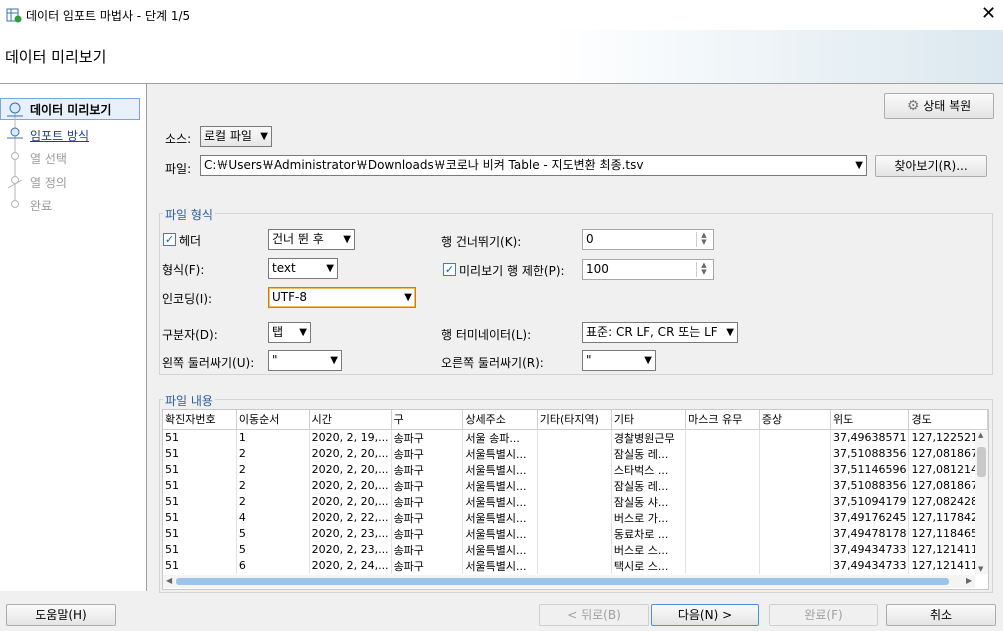 This screenshot has width=1003, height=631. Describe the element at coordinates (273, 420) in the screenshot. I see `column-header: 이동순서` at that location.